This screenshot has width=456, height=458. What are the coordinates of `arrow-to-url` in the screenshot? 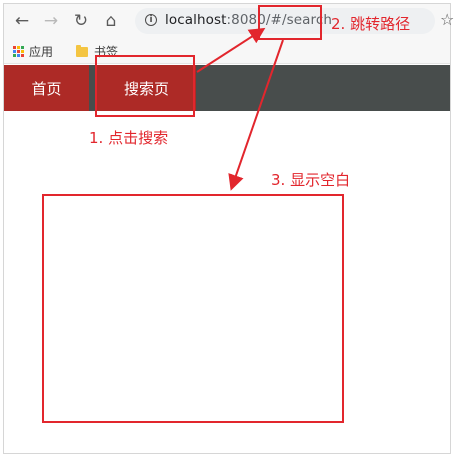 It's located at (231, 50).